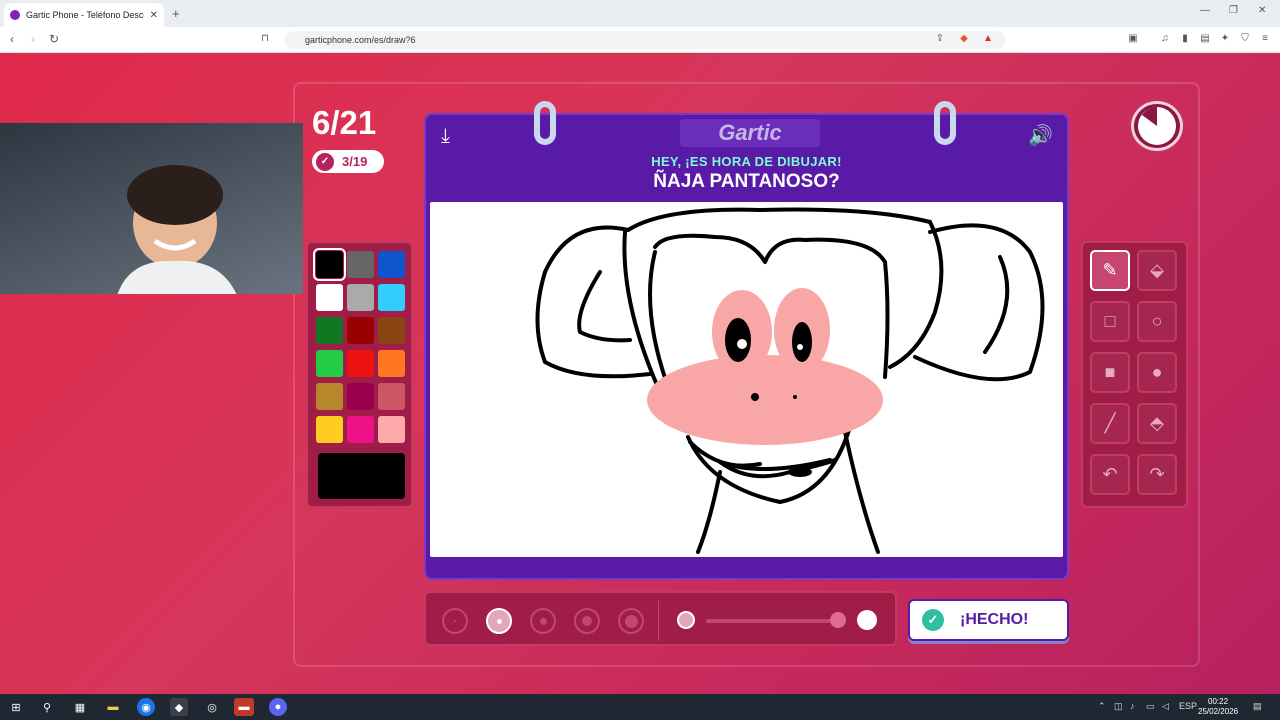 This screenshot has width=1280, height=720. What do you see at coordinates (1165, 39) in the screenshot?
I see `music-icon: ♫` at bounding box center [1165, 39].